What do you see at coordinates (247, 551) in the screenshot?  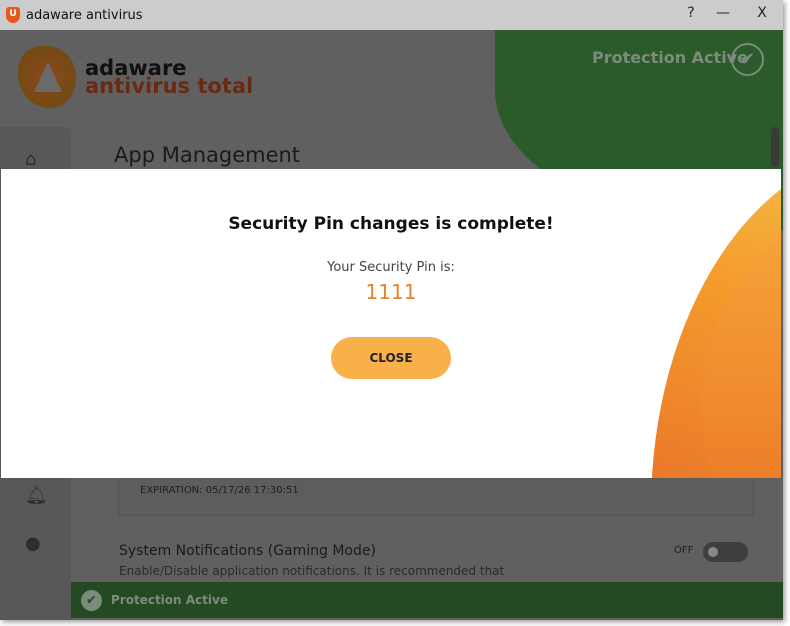 I see `notifications-title: System Notifications (Gaming Mode)` at bounding box center [247, 551].